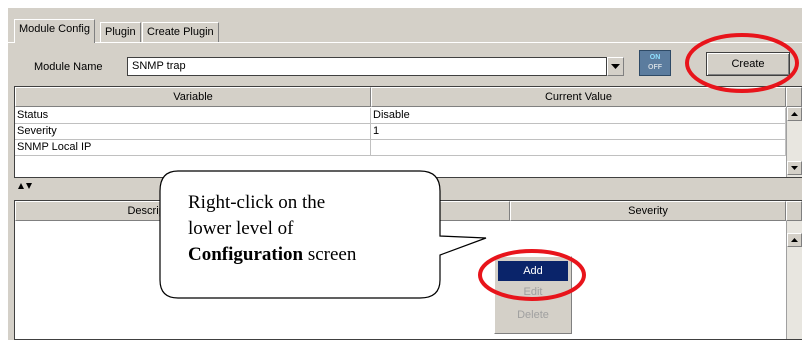  What do you see at coordinates (241, 228) in the screenshot?
I see `callout-line-2: lower level of` at bounding box center [241, 228].